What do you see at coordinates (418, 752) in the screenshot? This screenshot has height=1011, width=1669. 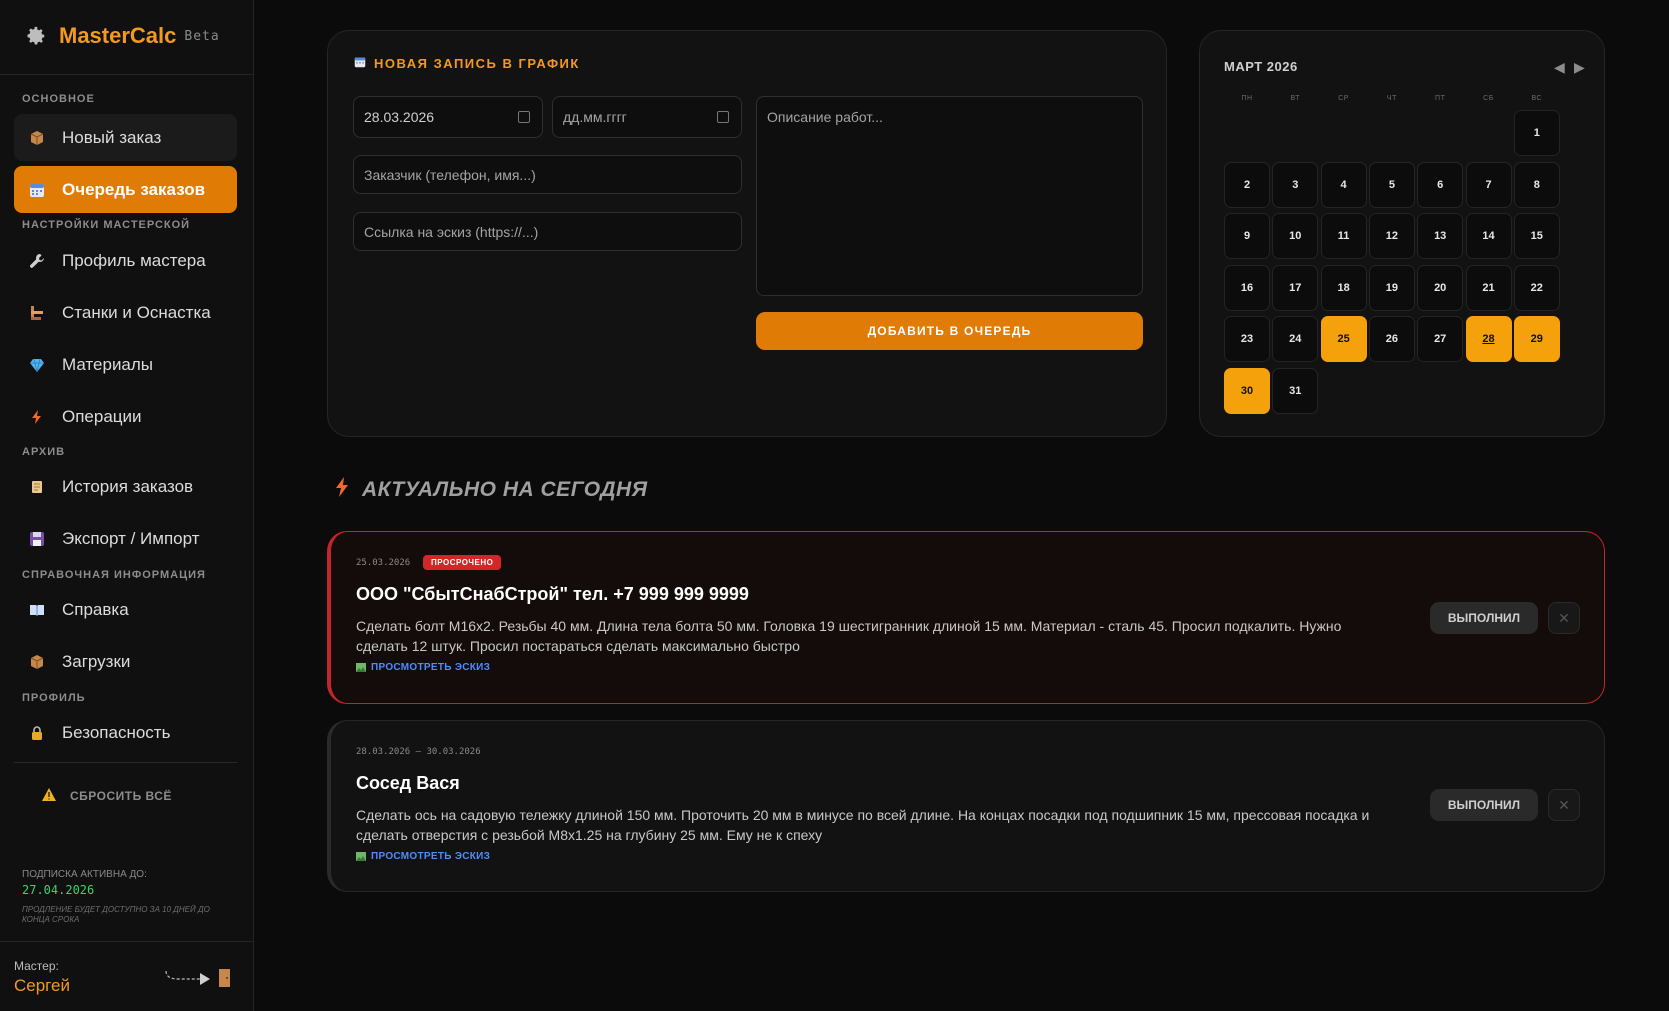 I see `task-date: 28.03.2026 — 30.03.2026` at bounding box center [418, 752].